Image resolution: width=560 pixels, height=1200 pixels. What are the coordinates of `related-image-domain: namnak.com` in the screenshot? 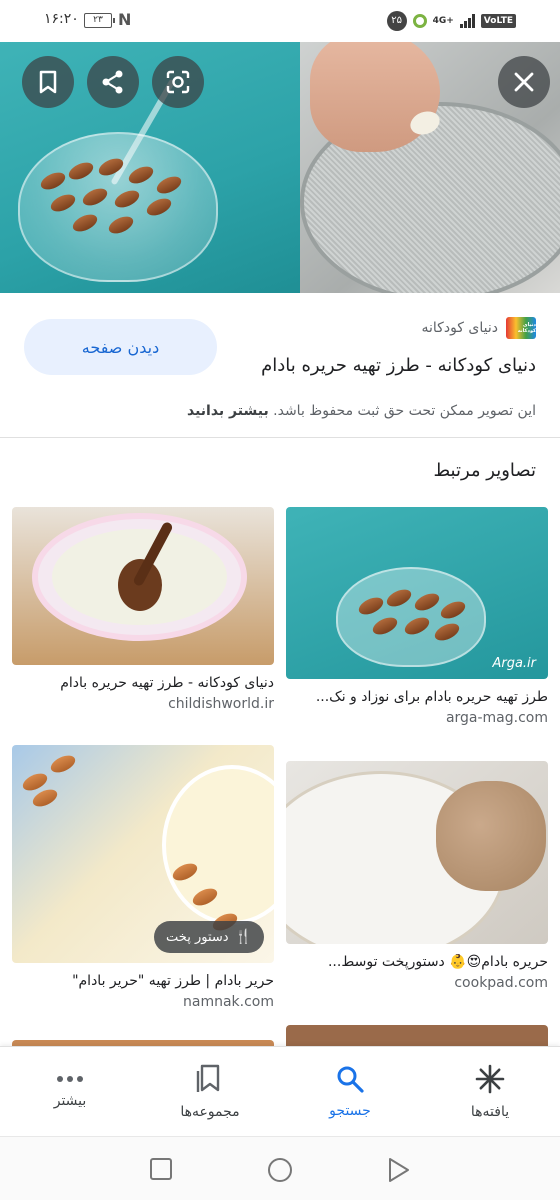 It's located at (228, 1002).